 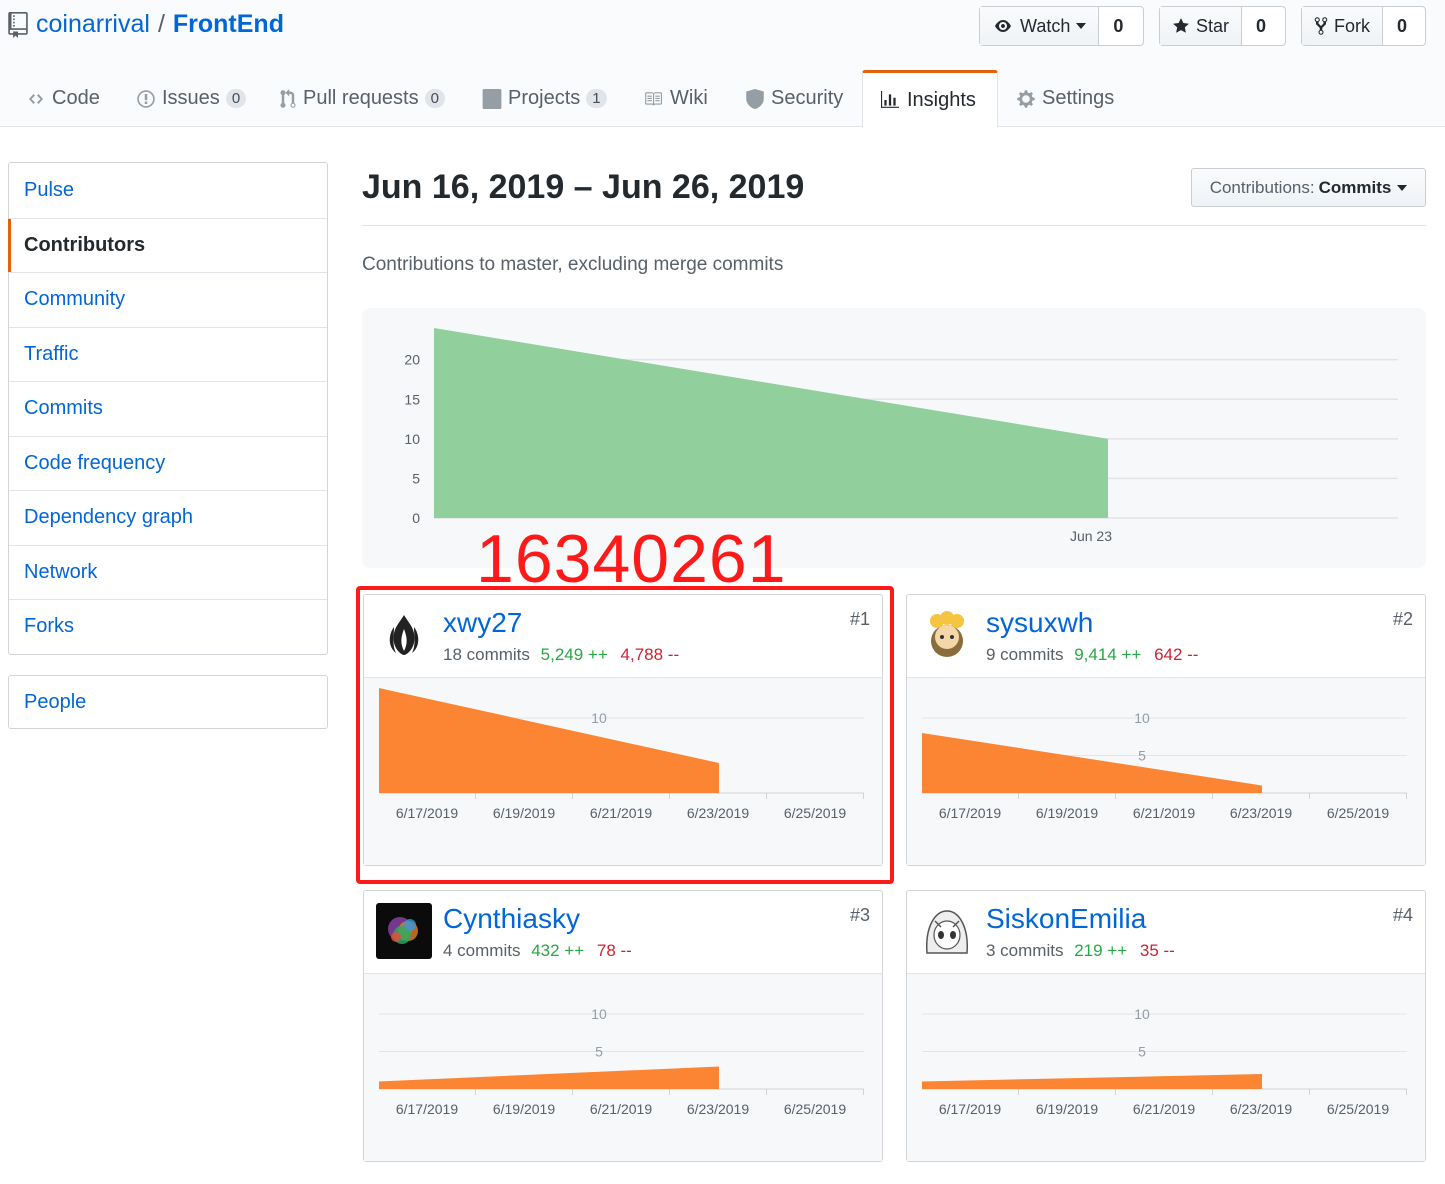 I want to click on star-icon, so click(x=1181, y=25).